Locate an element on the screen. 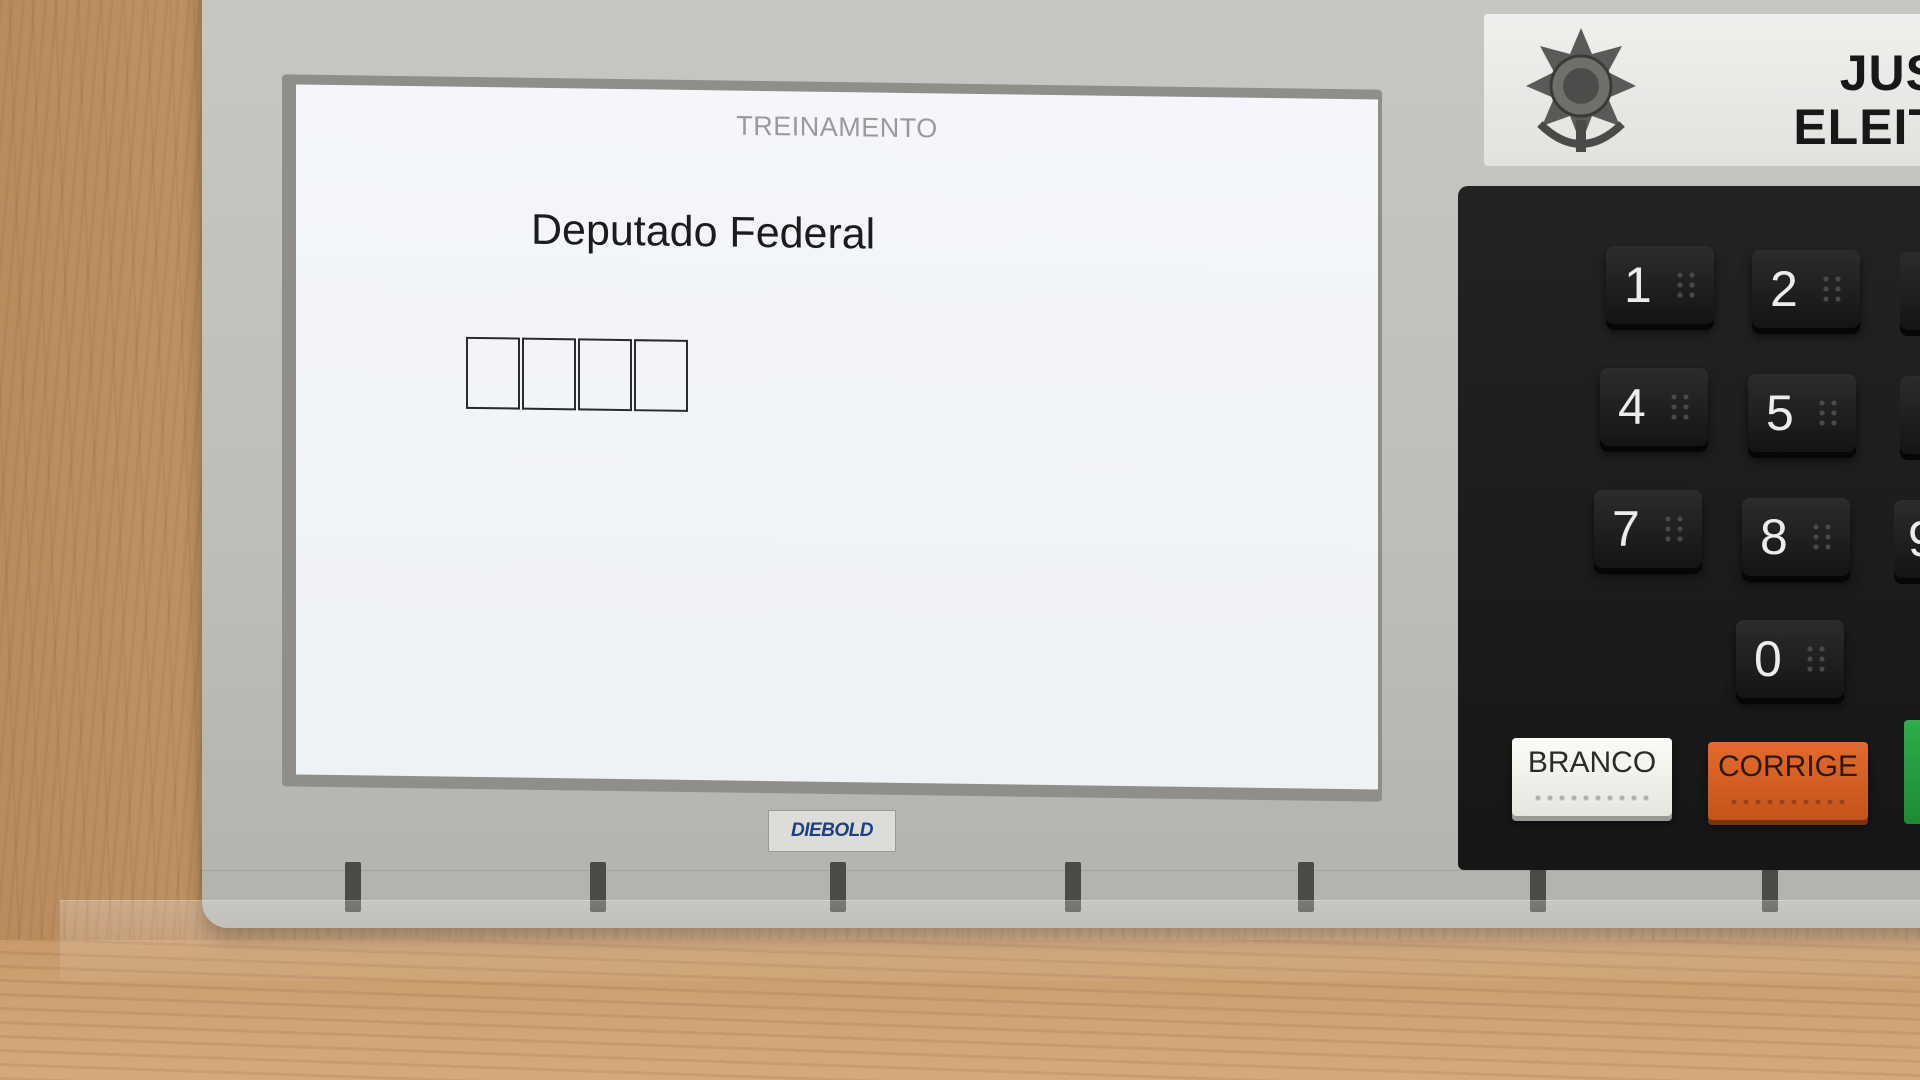 The image size is (1920, 1080). coat-of-arms-icon is located at coordinates (1581, 90).